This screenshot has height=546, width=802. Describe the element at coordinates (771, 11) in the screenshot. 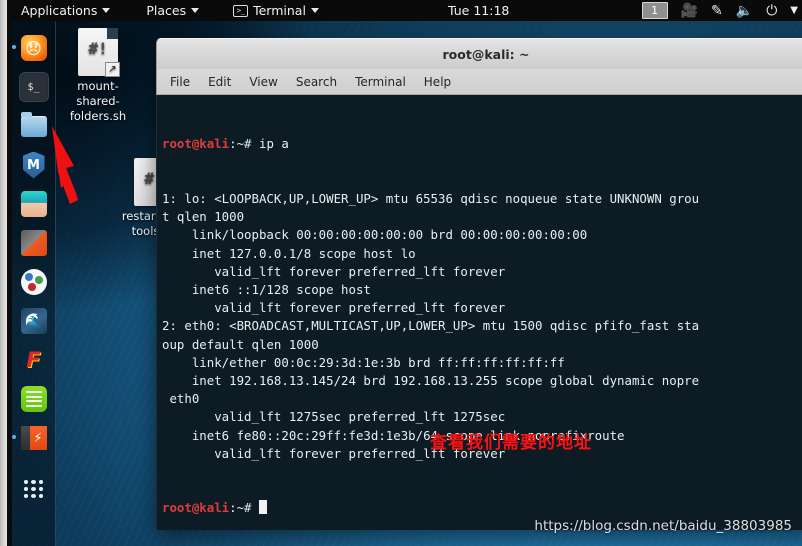

I see `power-icon: ⏻` at that location.